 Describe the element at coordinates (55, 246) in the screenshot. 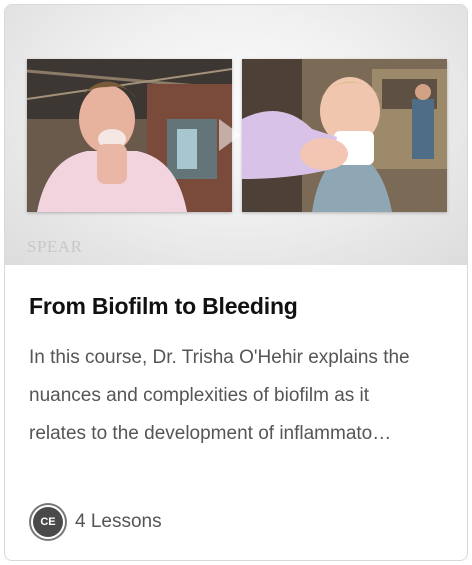

I see `brand-watermark: SPEAR` at that location.